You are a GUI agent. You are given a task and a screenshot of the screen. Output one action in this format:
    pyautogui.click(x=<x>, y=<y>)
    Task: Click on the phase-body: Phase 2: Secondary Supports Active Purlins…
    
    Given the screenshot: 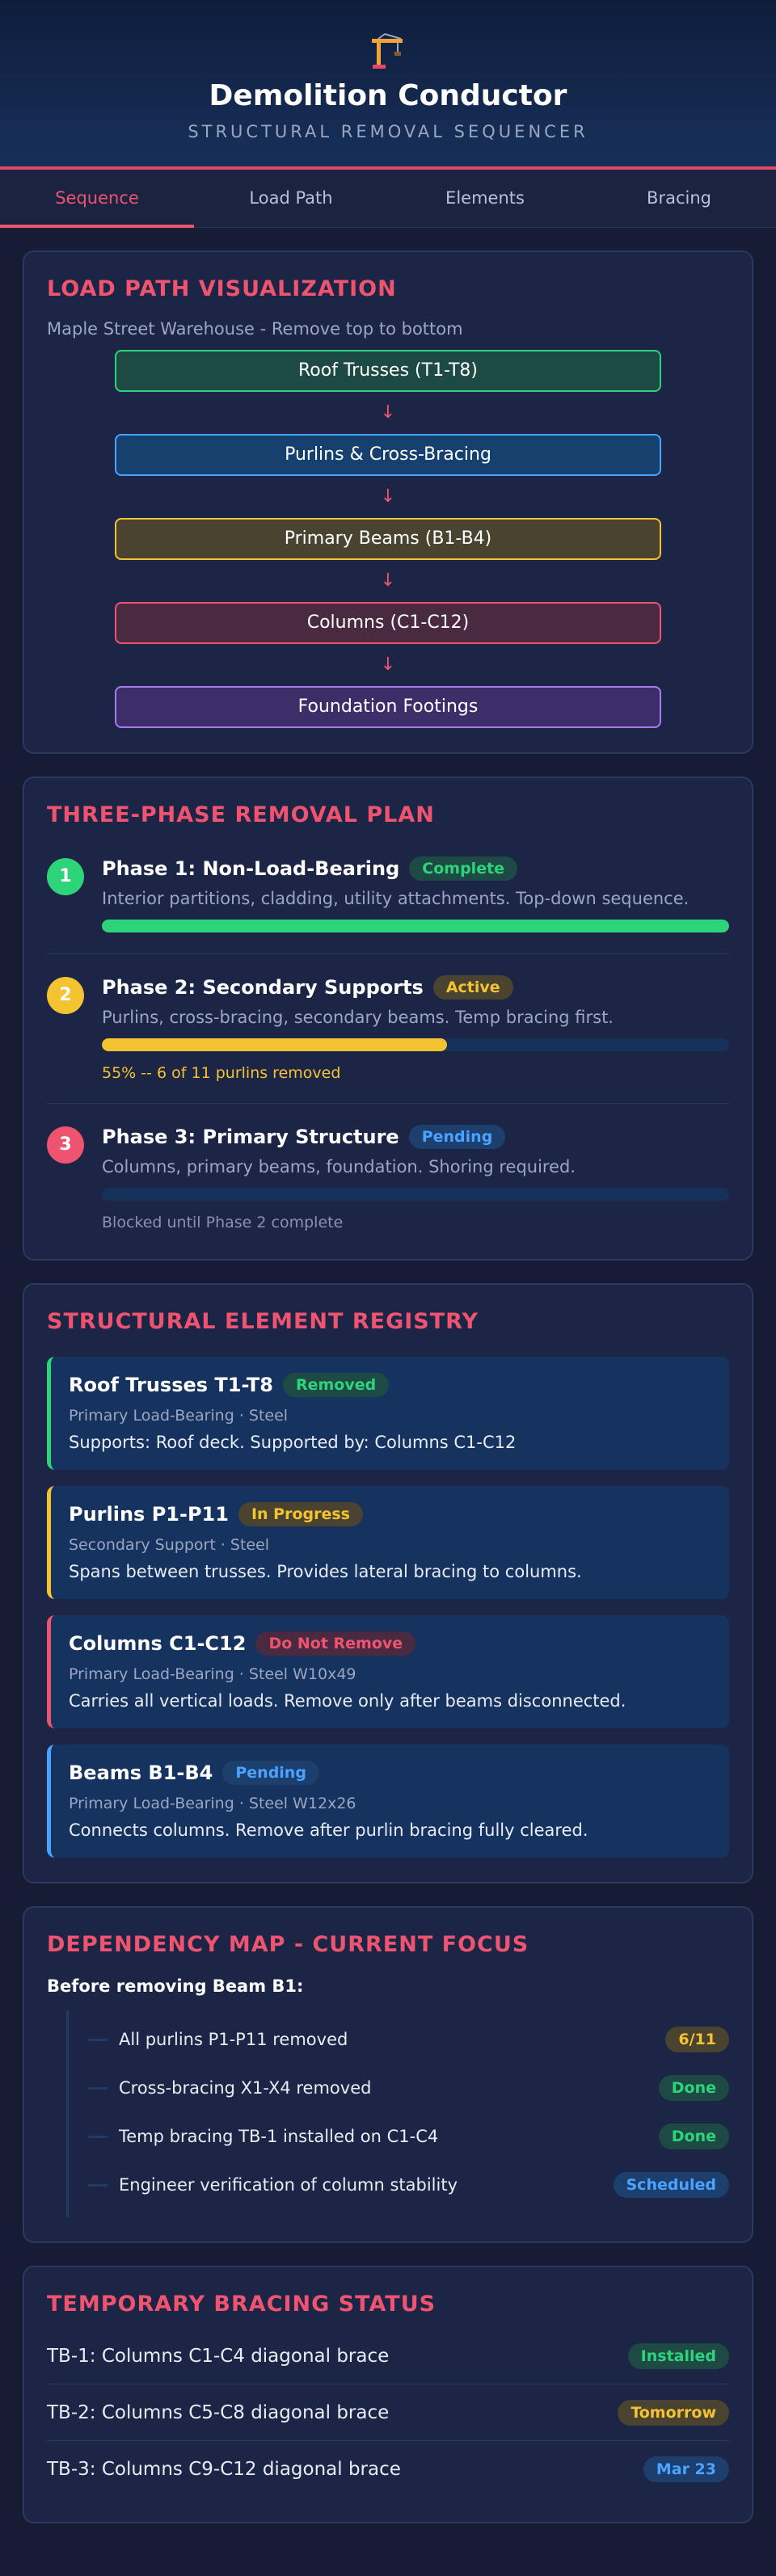 What is the action you would take?
    pyautogui.click(x=415, y=1028)
    